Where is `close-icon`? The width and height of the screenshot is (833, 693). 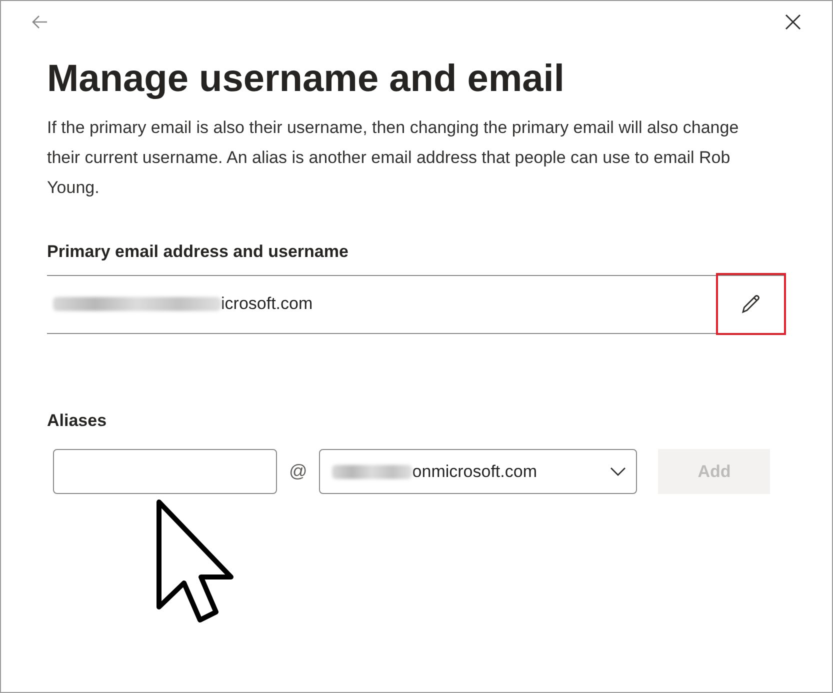
close-icon is located at coordinates (793, 22).